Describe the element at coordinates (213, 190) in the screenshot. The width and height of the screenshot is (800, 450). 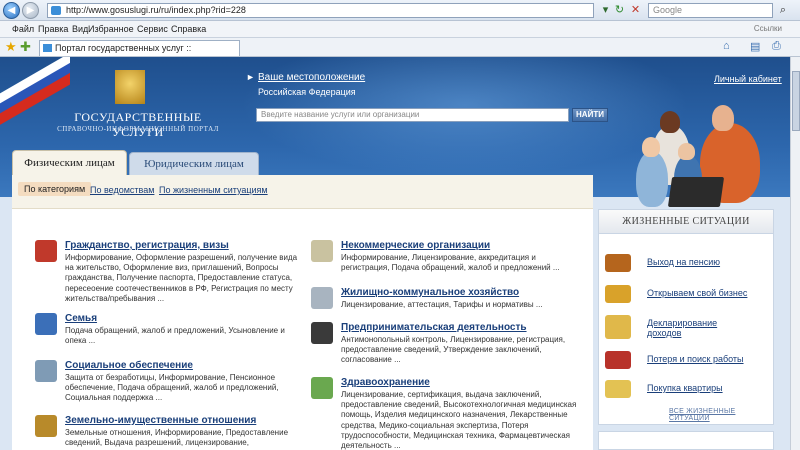
I see `subnav-by-situation: По жизненным ситуациям` at that location.